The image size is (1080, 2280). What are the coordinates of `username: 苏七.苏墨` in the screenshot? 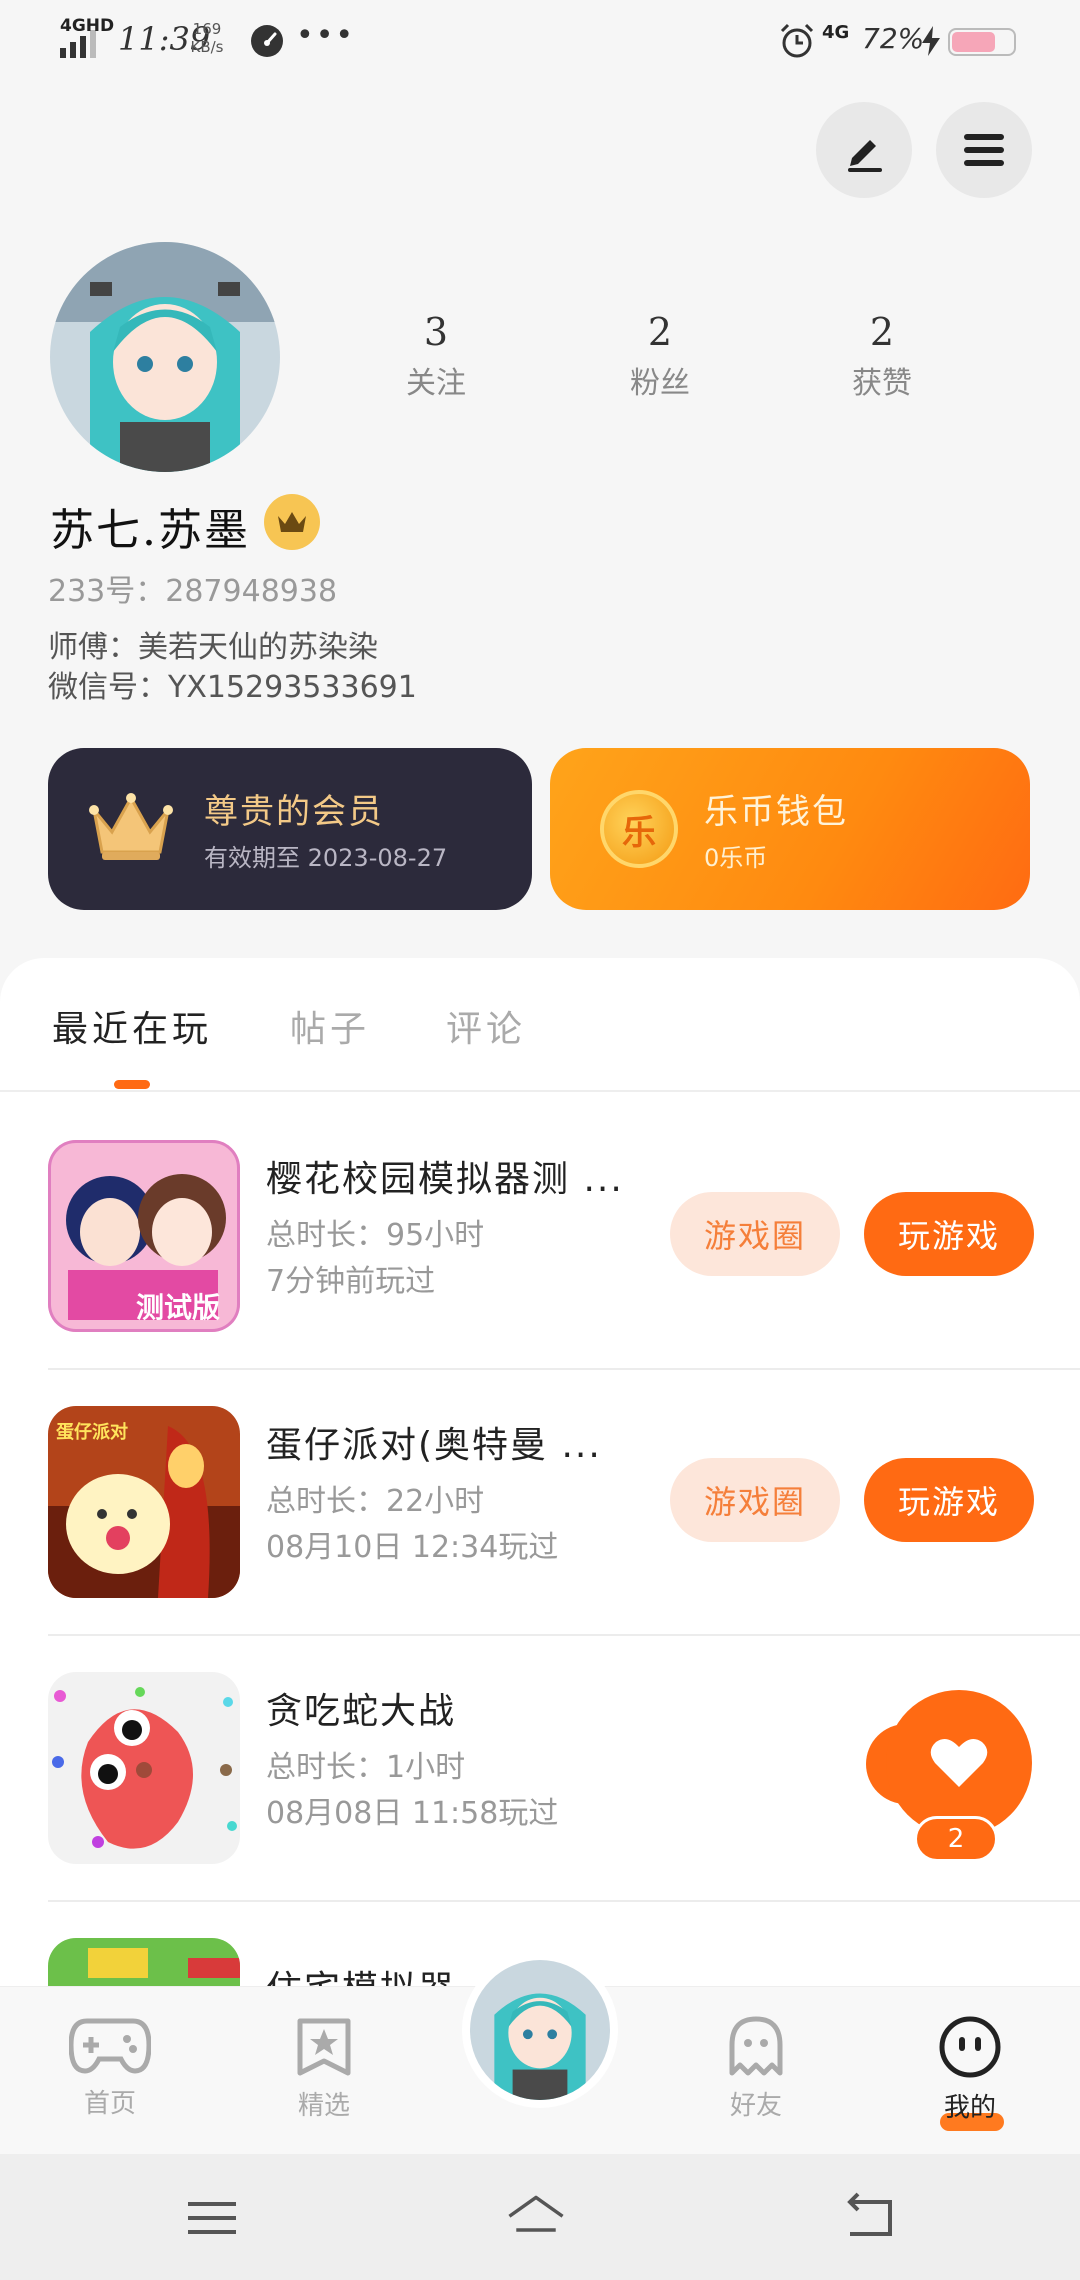 It's located at (150, 530).